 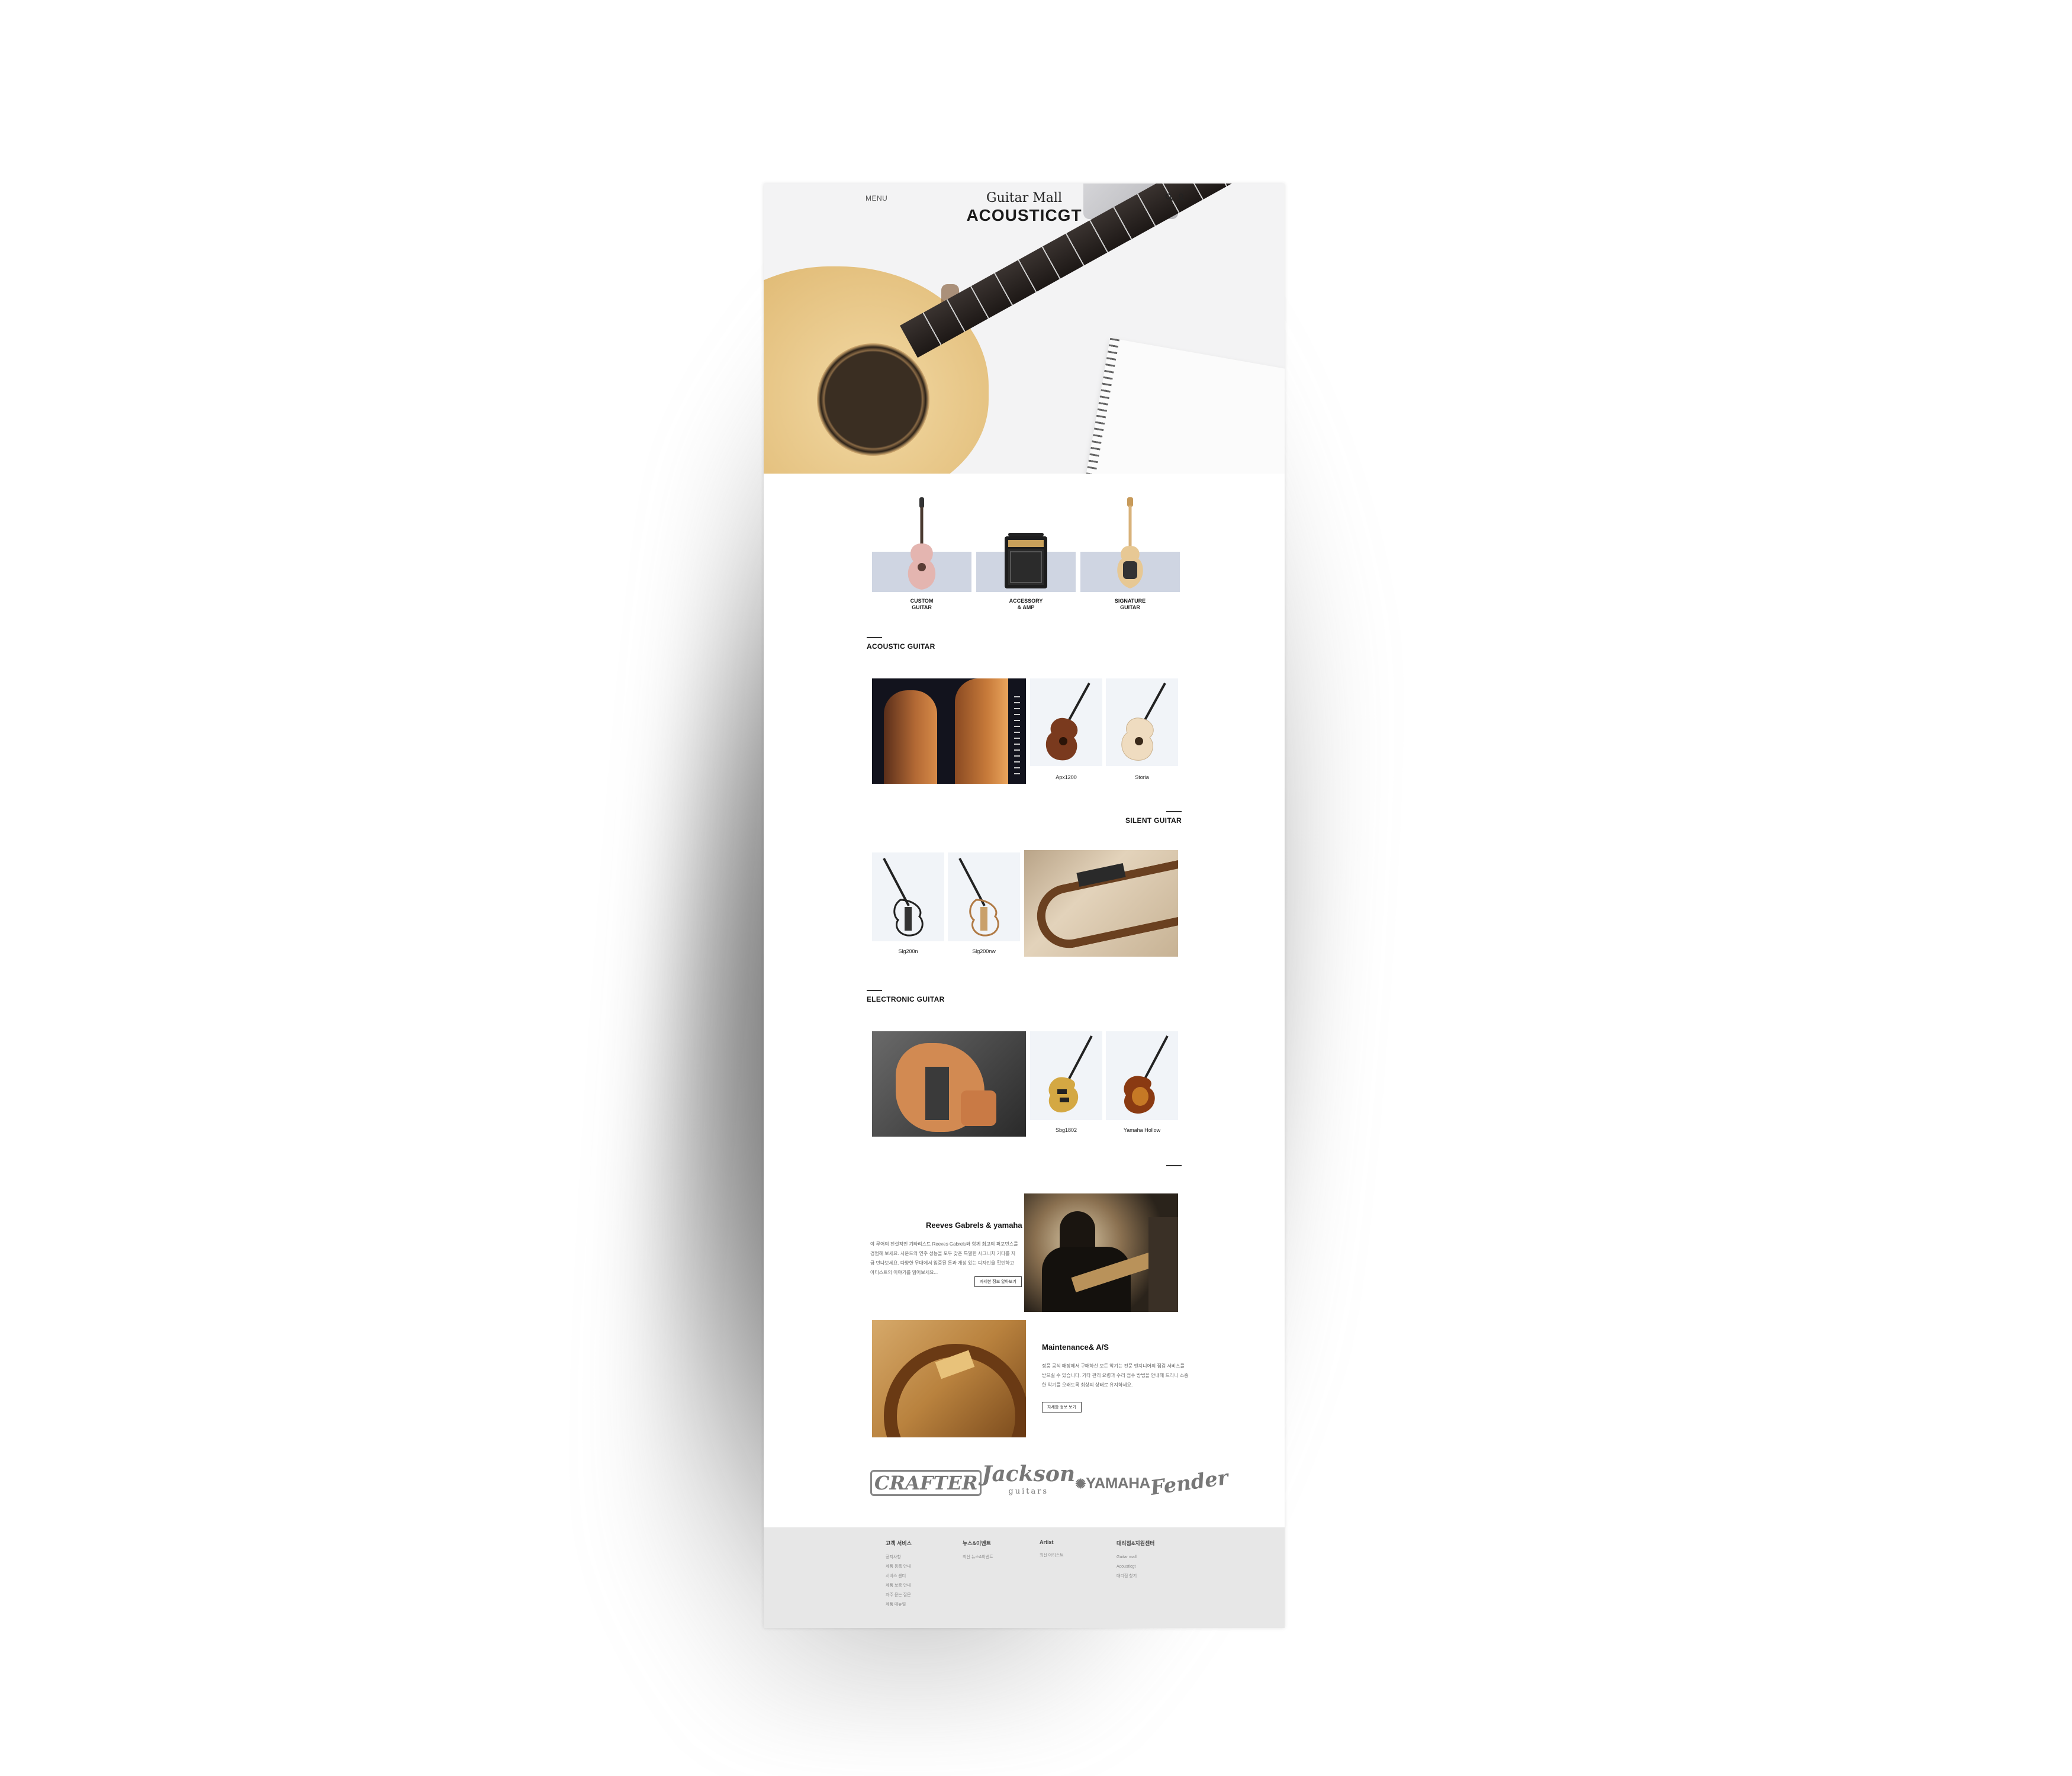 What do you see at coordinates (998, 1281) in the screenshot?
I see `feature-more-button: 자세한 정보 알아보기` at bounding box center [998, 1281].